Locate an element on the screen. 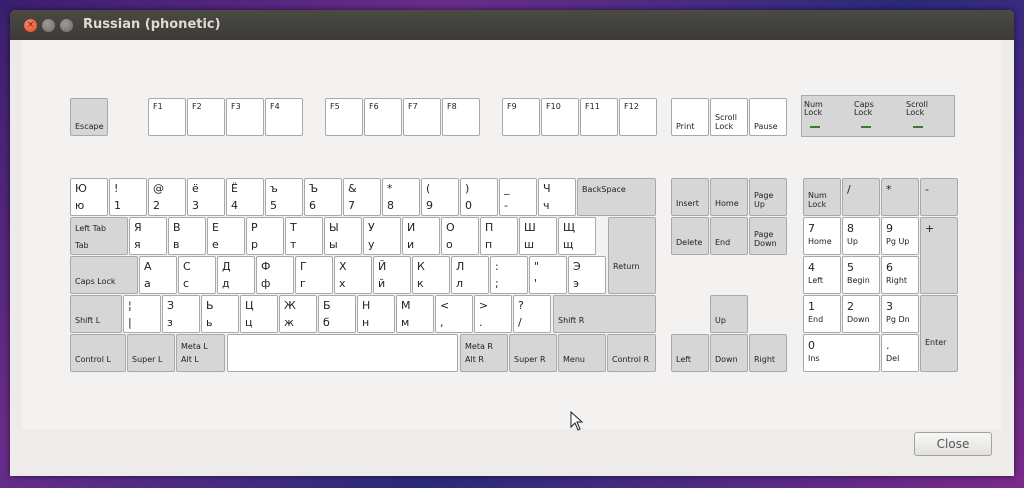 This screenshot has height=488, width=1024. key-kp-6: 6 Right is located at coordinates (900, 275).